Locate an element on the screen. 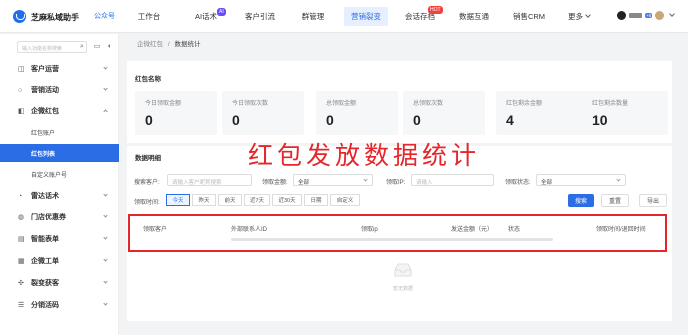  brand-switch-chevron-icon: ∨ is located at coordinates (76, 16).